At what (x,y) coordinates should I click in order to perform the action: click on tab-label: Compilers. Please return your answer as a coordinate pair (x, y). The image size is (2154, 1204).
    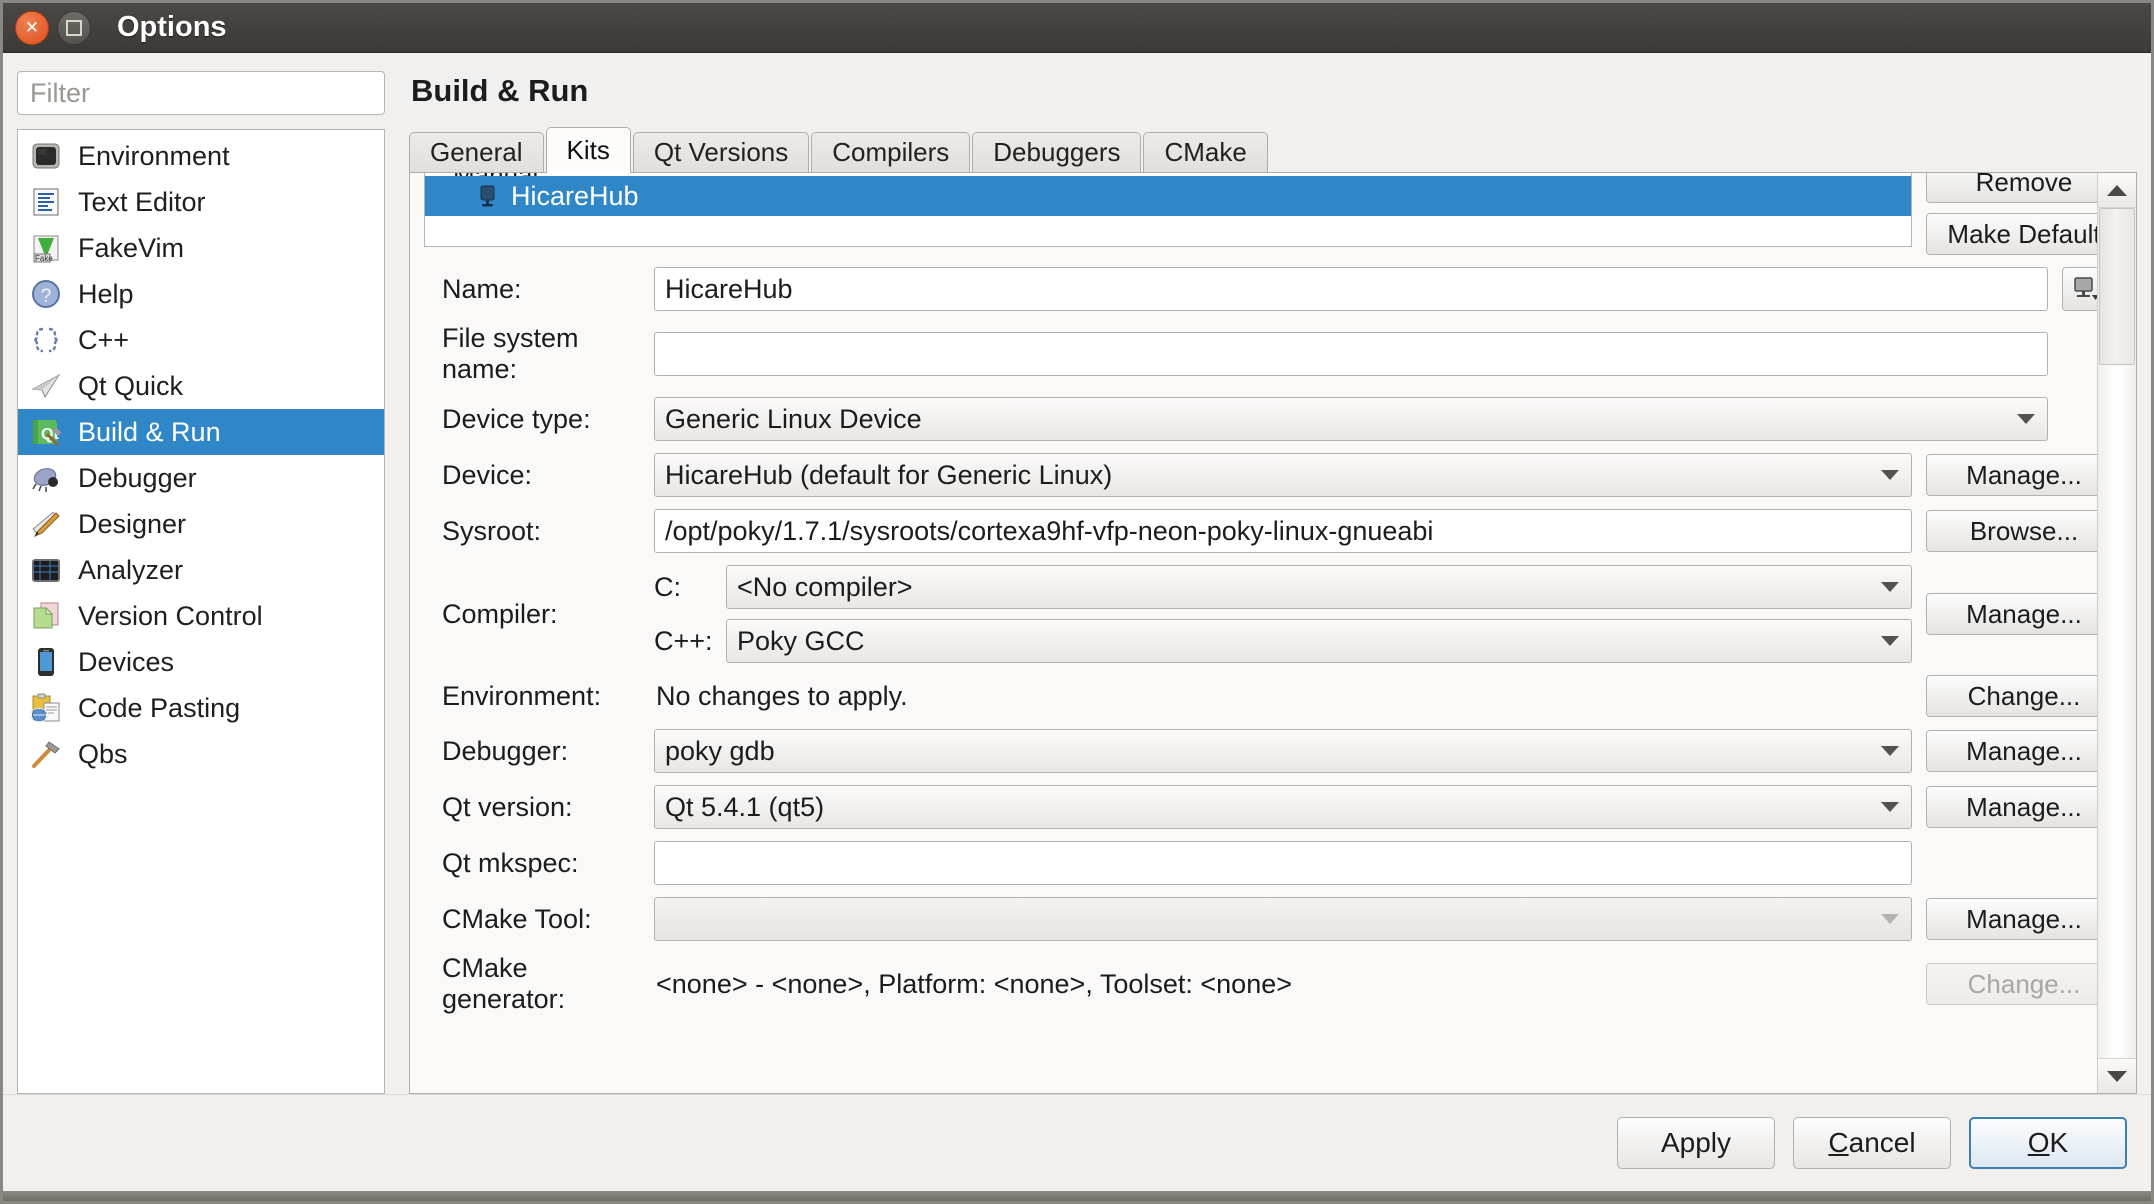
    Looking at the image, I should click on (891, 152).